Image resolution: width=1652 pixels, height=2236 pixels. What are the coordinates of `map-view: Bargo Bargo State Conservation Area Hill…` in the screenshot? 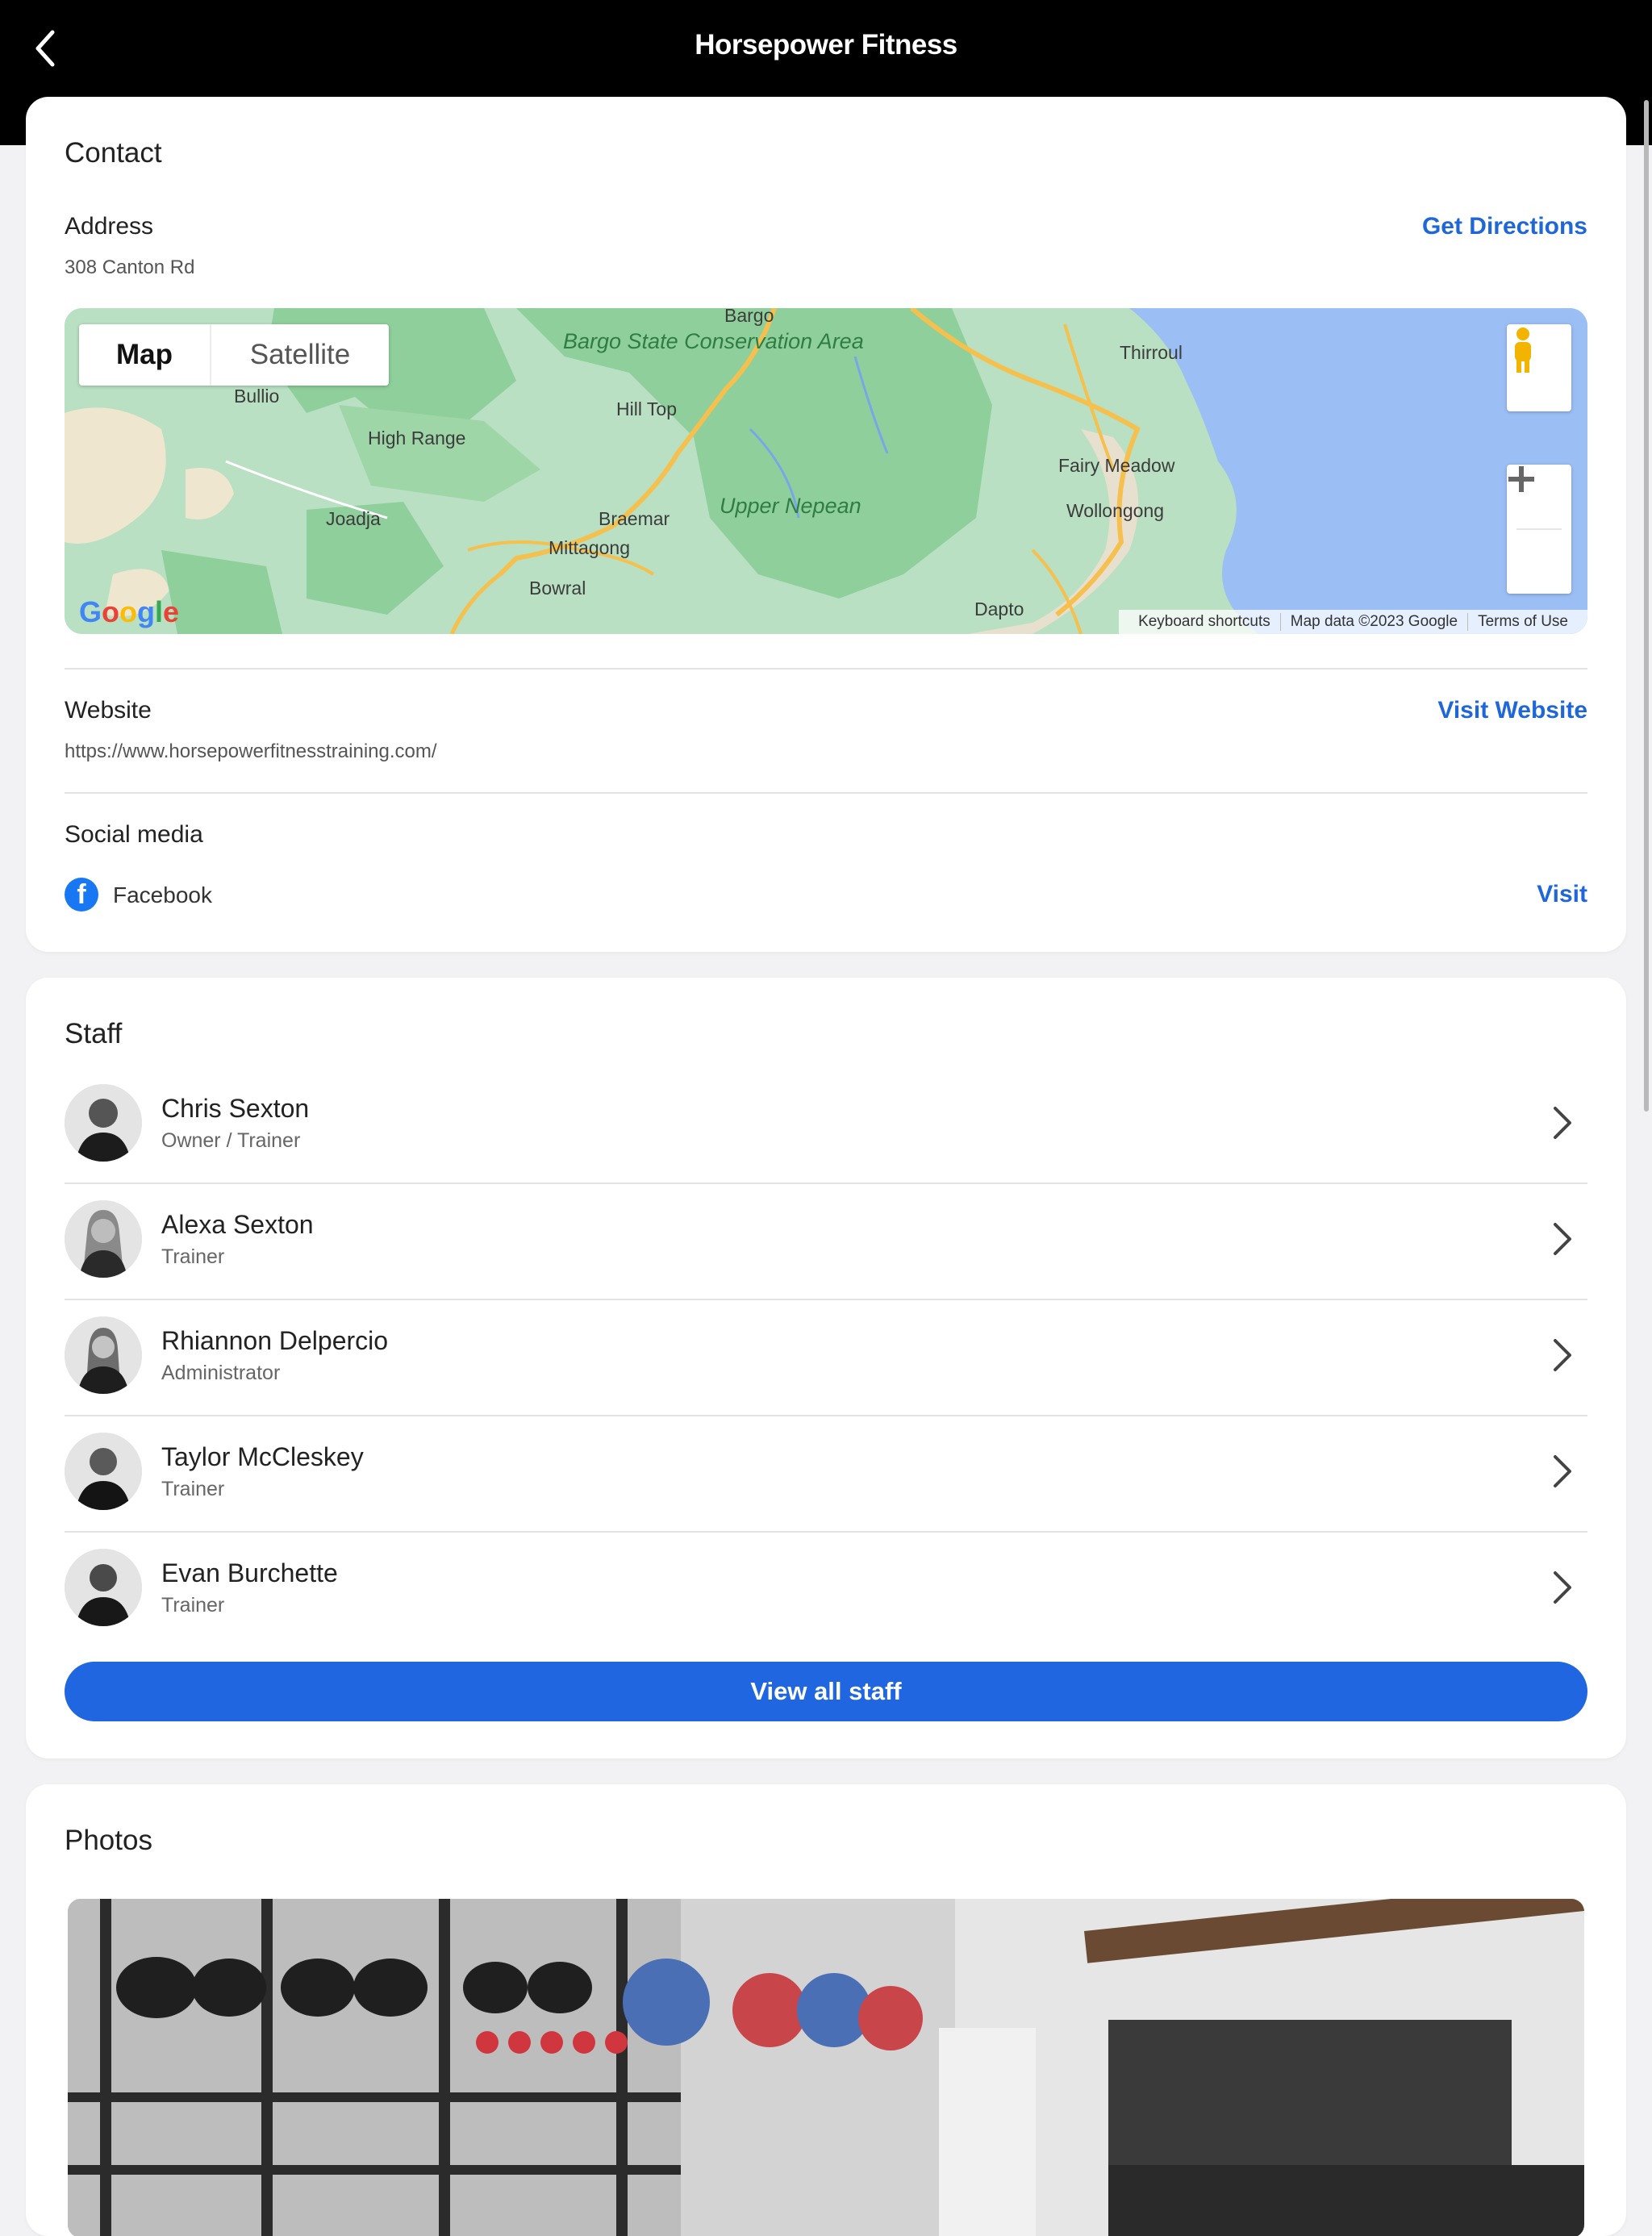 It's located at (826, 471).